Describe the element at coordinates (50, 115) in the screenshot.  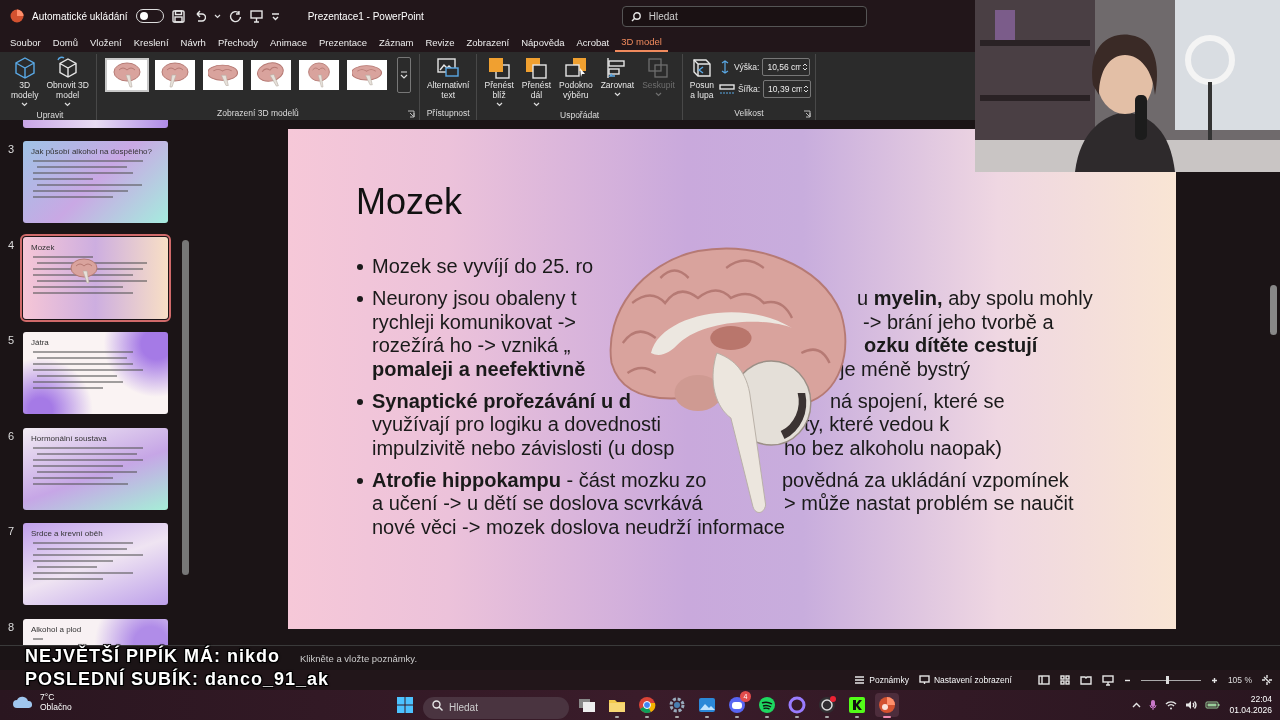
I see `group-label: Upravit` at that location.